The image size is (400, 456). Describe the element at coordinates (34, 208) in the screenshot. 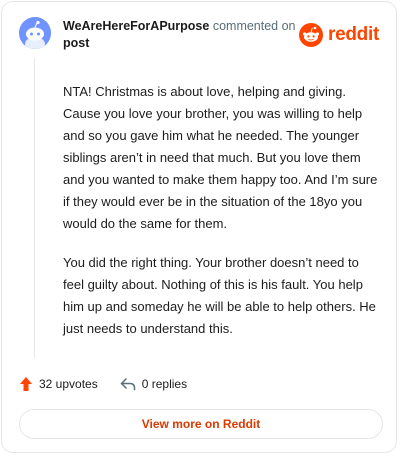

I see `thread-line` at that location.